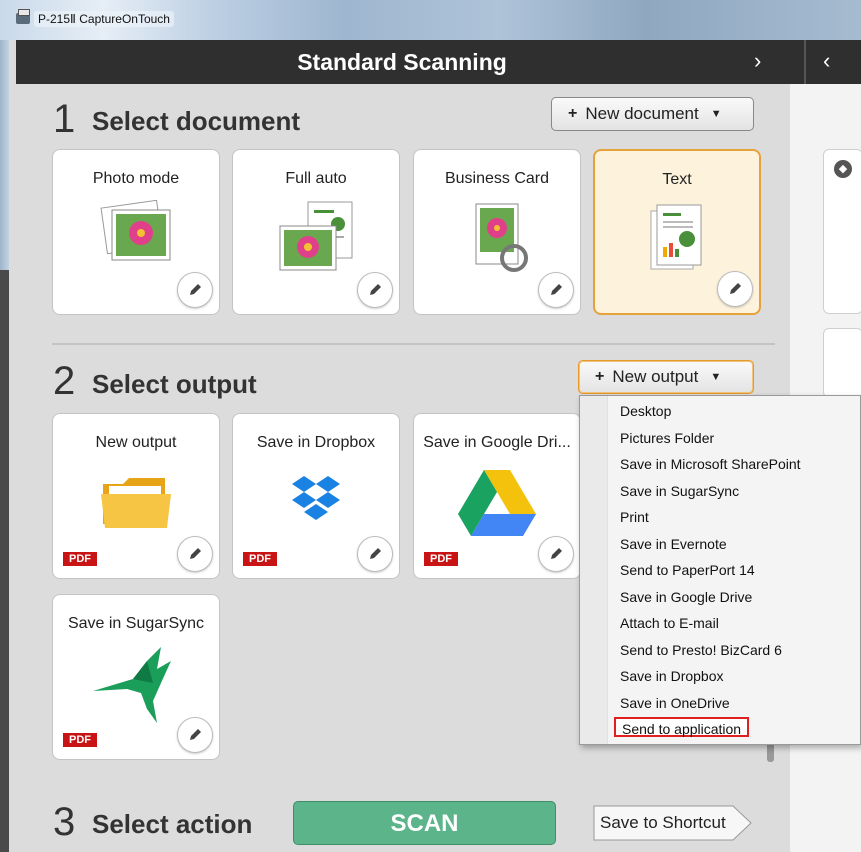 This screenshot has height=852, width=861. Describe the element at coordinates (676, 237) in the screenshot. I see `text-document-icon` at that location.